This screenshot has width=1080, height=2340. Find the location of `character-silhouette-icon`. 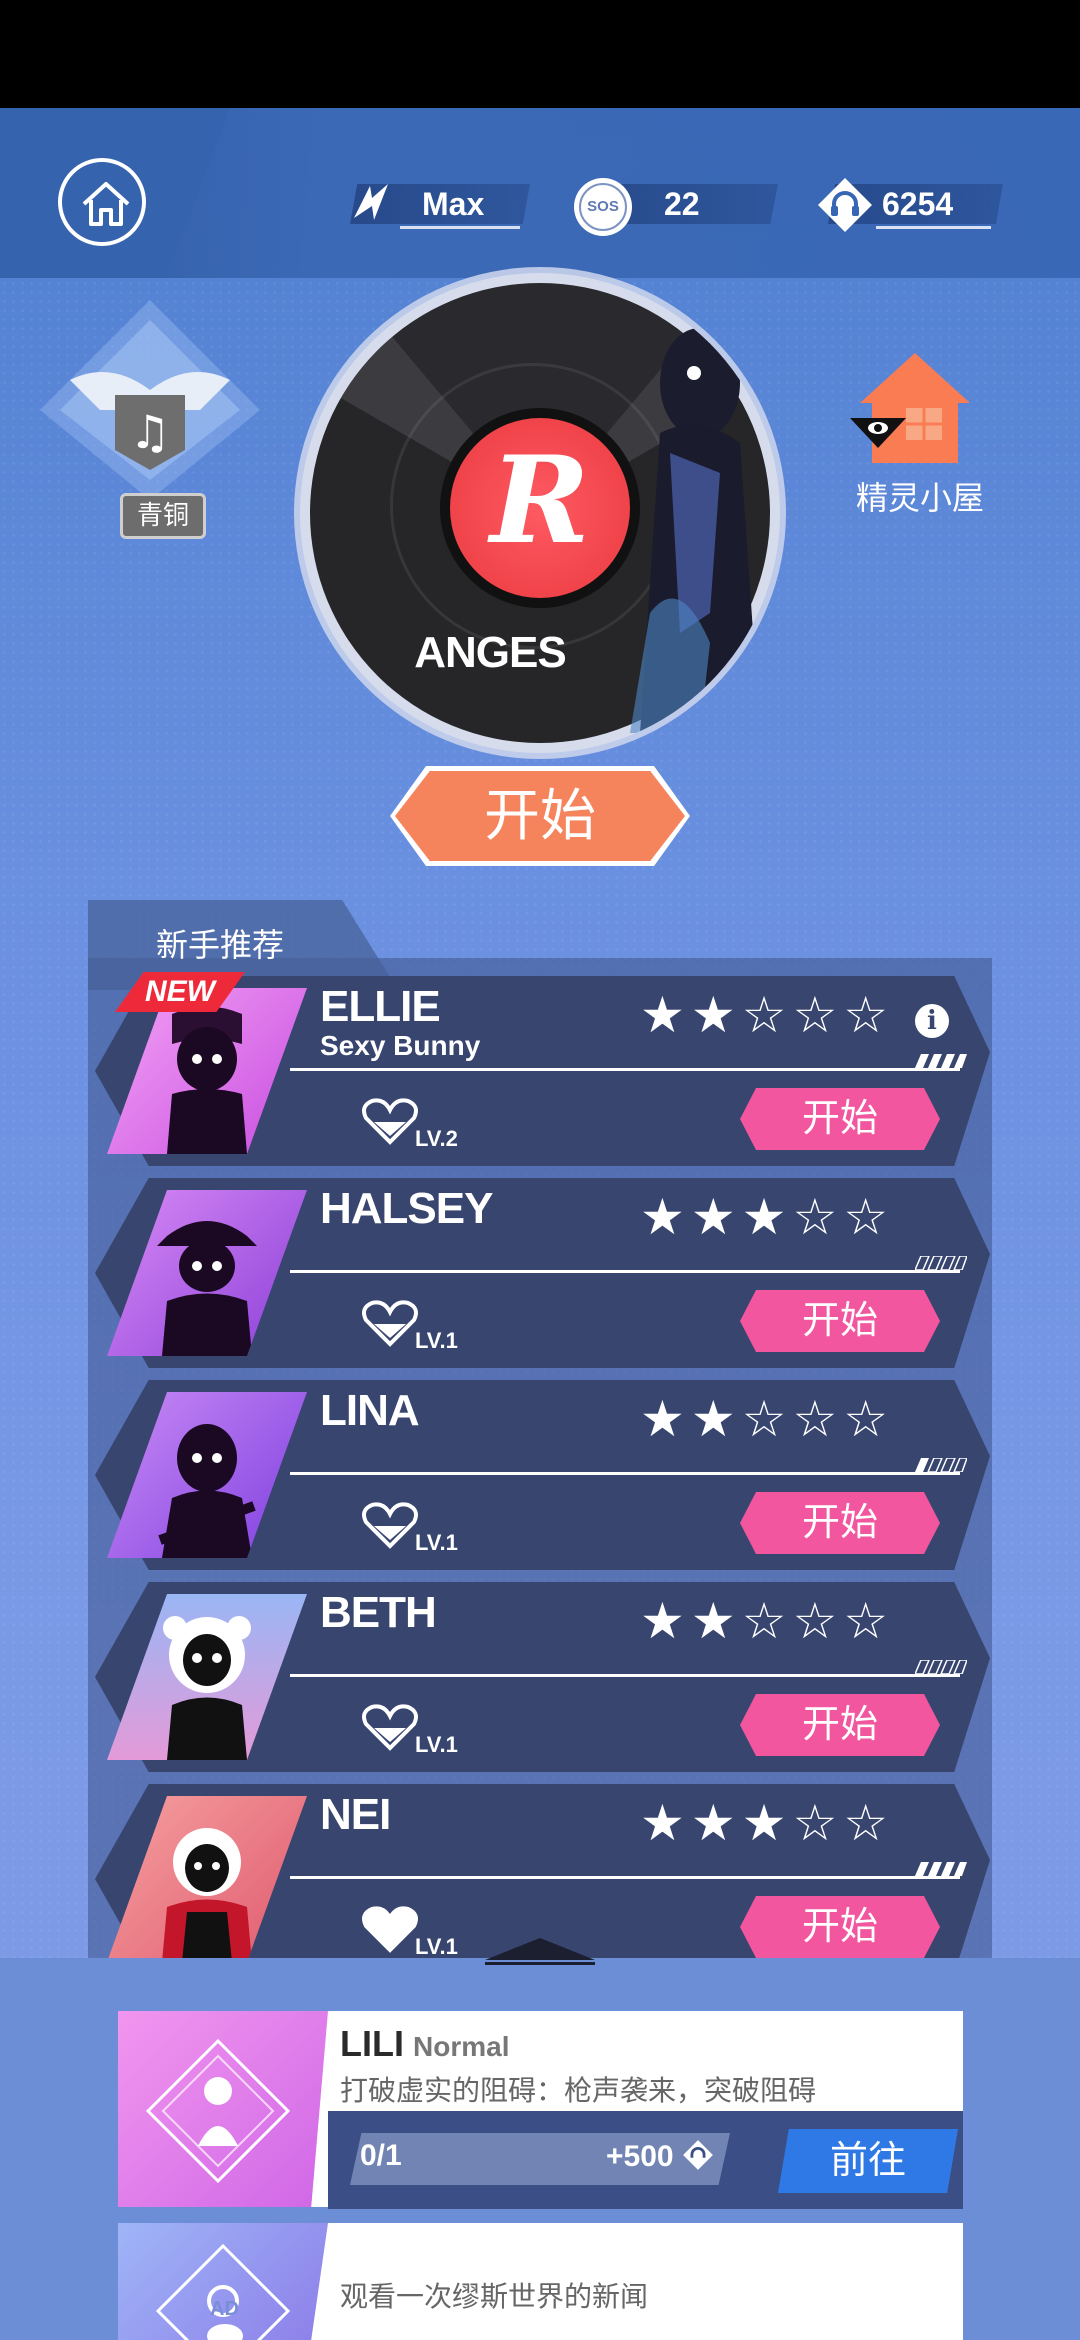

character-silhouette-icon is located at coordinates (695, 530).